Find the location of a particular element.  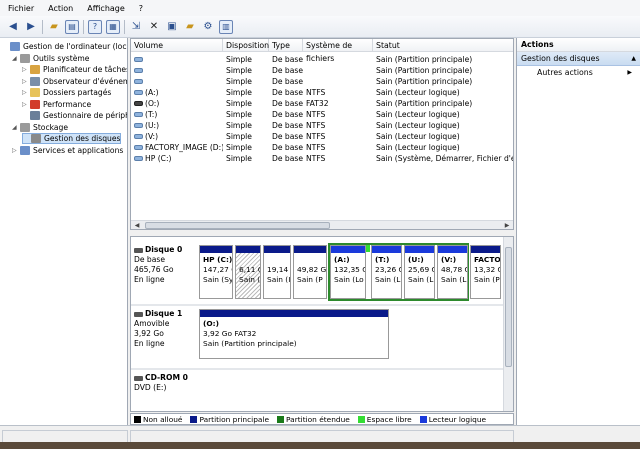

disk-info: Disque 1 Amovible 3,92 Go En ligne is located at coordinates (165, 329).